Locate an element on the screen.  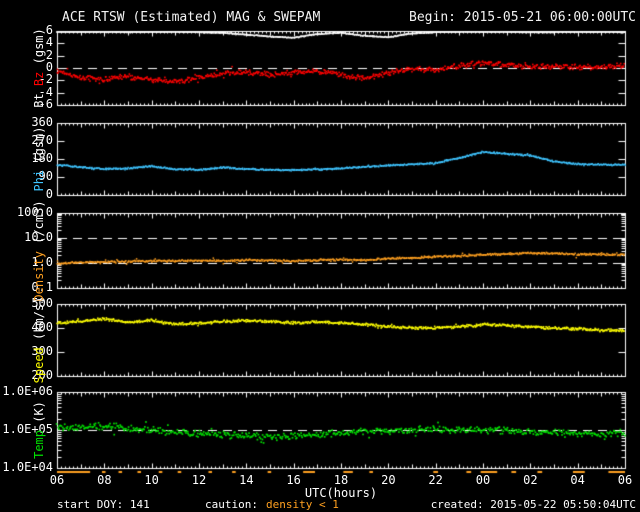
axis-title-mag: Bt Bz (gsm) is located at coordinates (39, 68).